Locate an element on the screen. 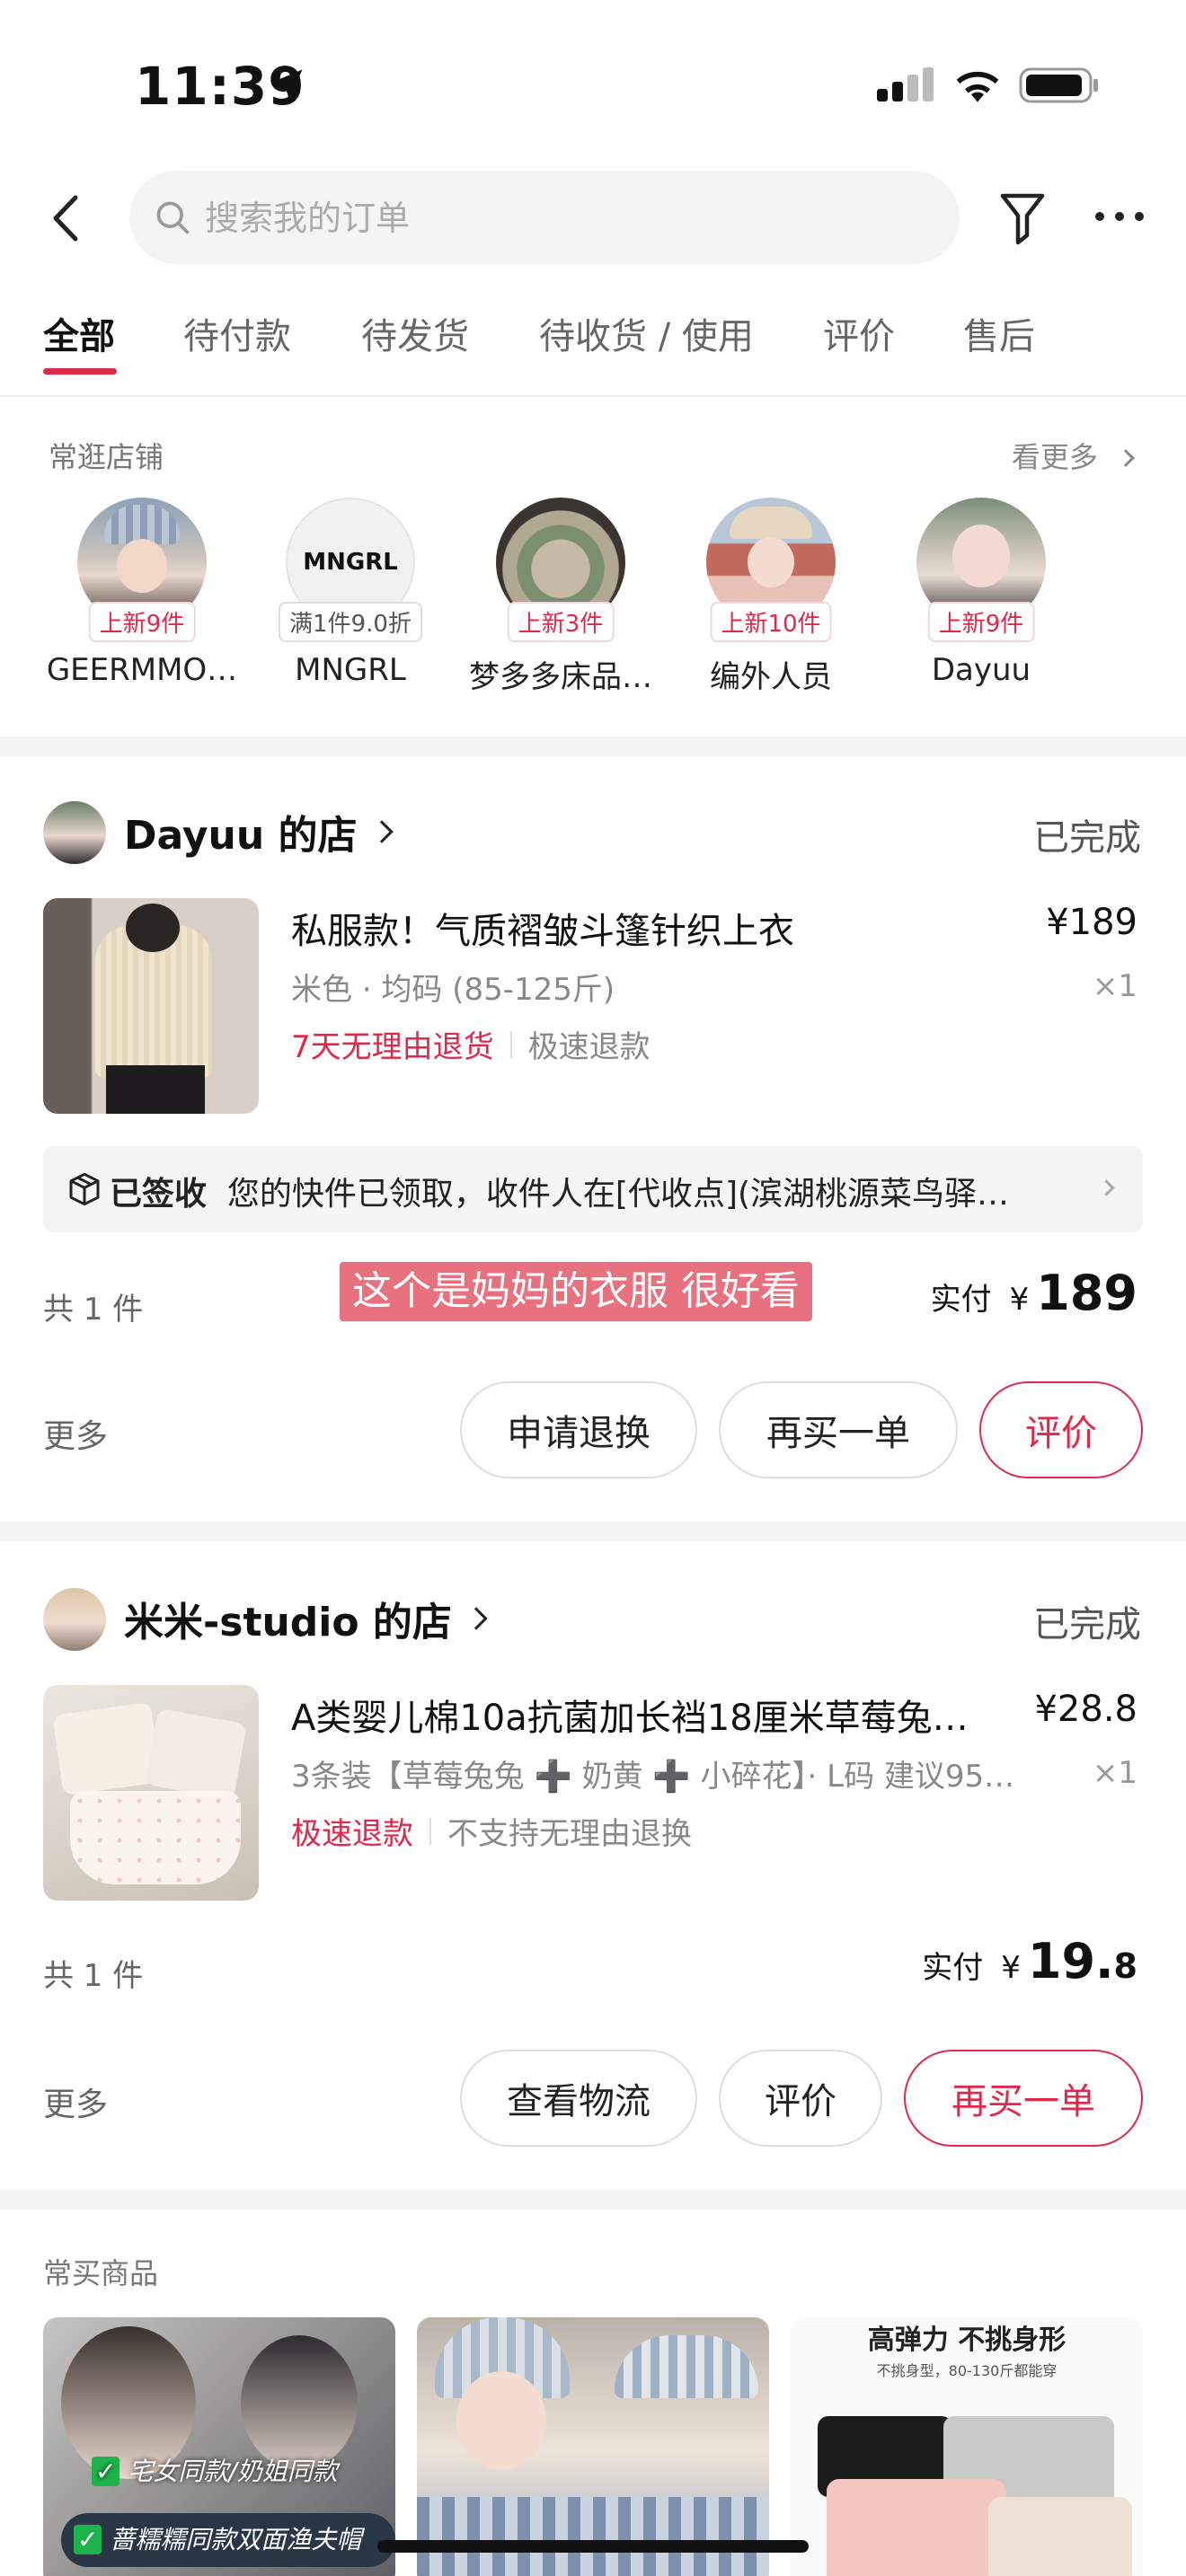  package-icon is located at coordinates (84, 1189).